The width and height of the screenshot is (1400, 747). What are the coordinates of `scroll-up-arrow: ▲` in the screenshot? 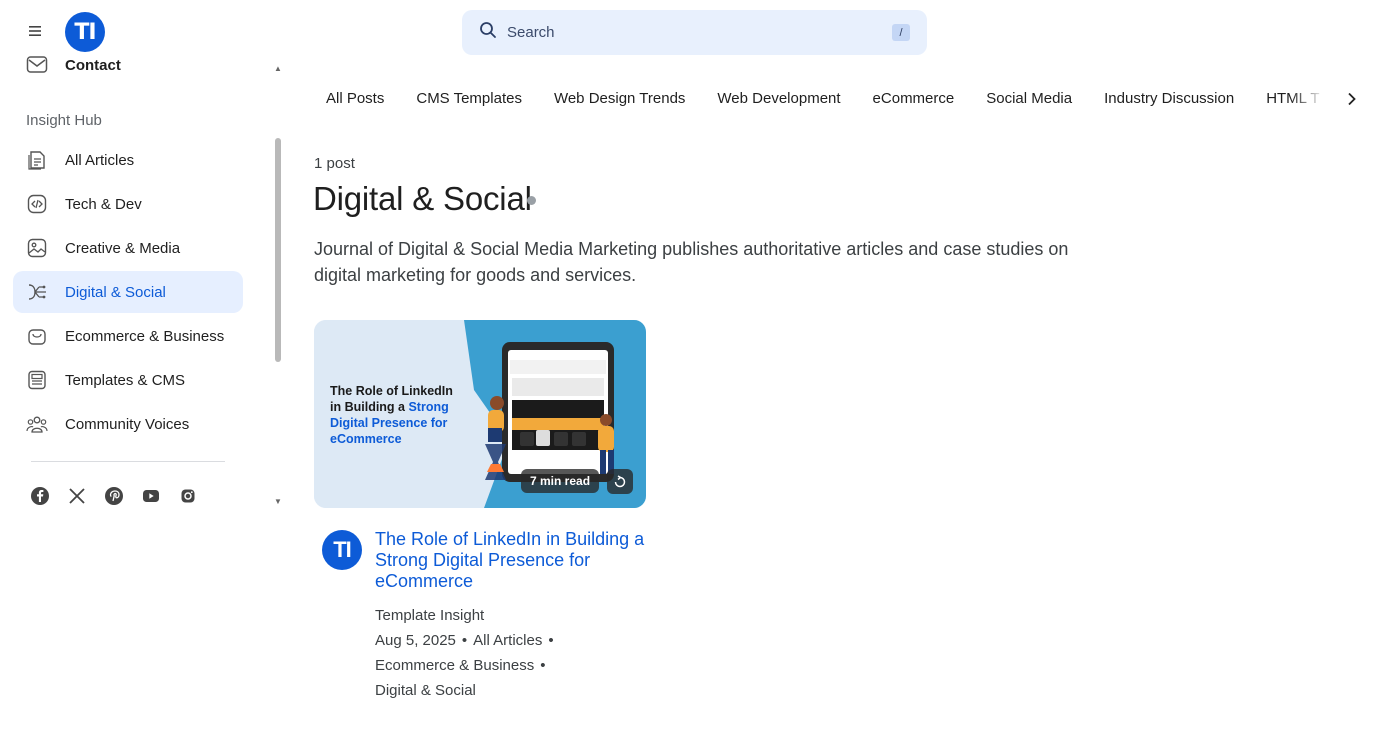 It's located at (278, 68).